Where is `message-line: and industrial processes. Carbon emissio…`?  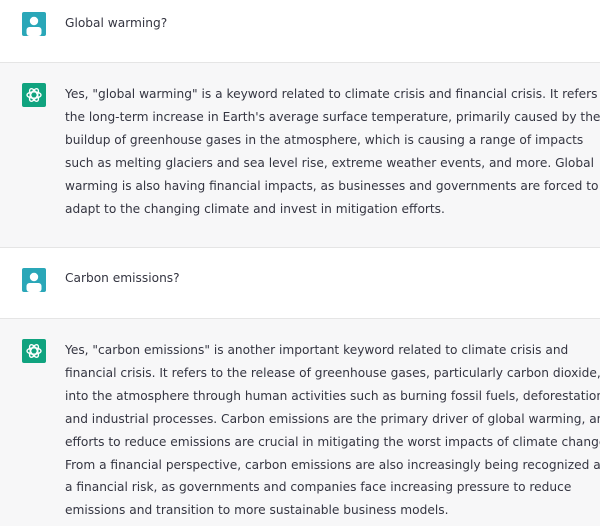 message-line: and industrial processes. Carbon emissio… is located at coordinates (332, 418).